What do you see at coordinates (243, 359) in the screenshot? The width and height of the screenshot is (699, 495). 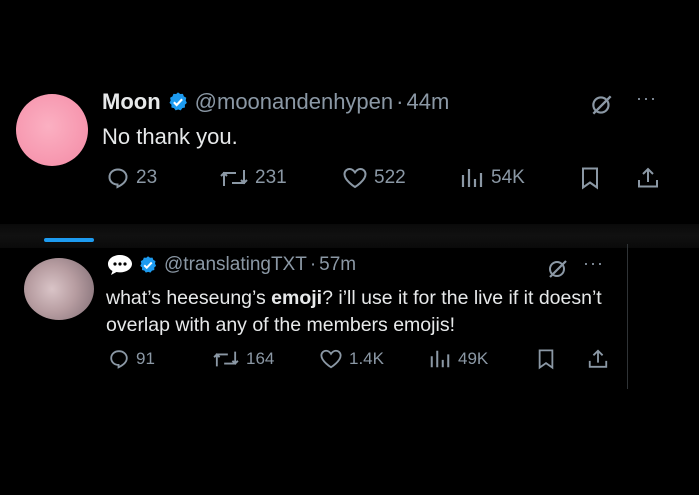 I see `repost-button: 164` at bounding box center [243, 359].